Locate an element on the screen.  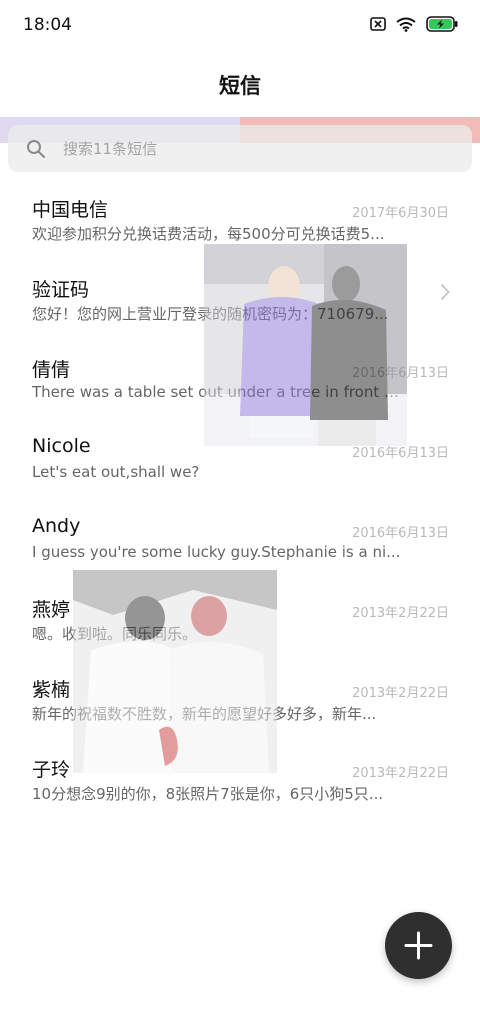
status-time: 18:04 is located at coordinates (47, 25).